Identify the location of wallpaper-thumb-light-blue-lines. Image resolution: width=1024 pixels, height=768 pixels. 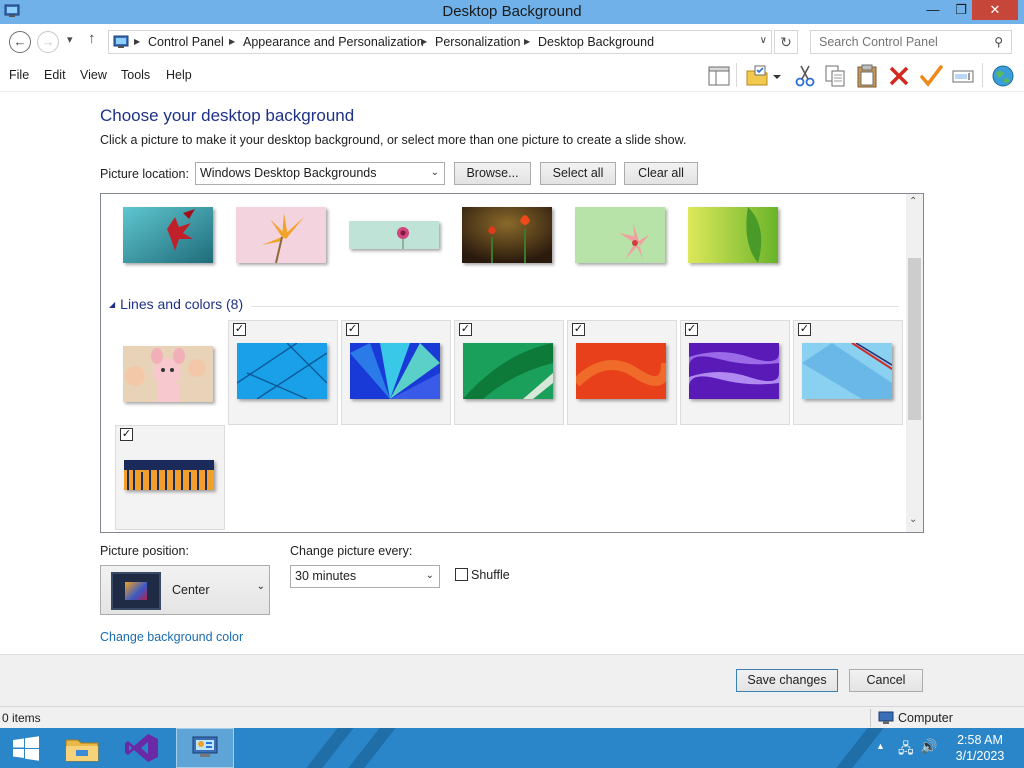
(847, 371).